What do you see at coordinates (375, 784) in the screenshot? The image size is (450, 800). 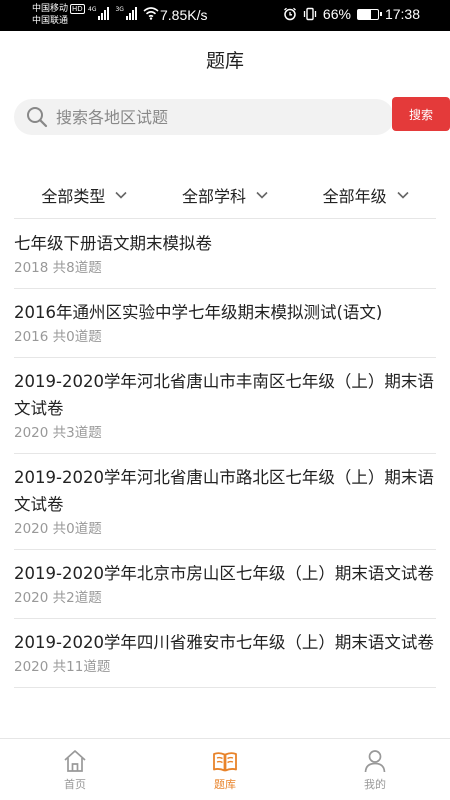 I see `tab-mine-label: 我的` at bounding box center [375, 784].